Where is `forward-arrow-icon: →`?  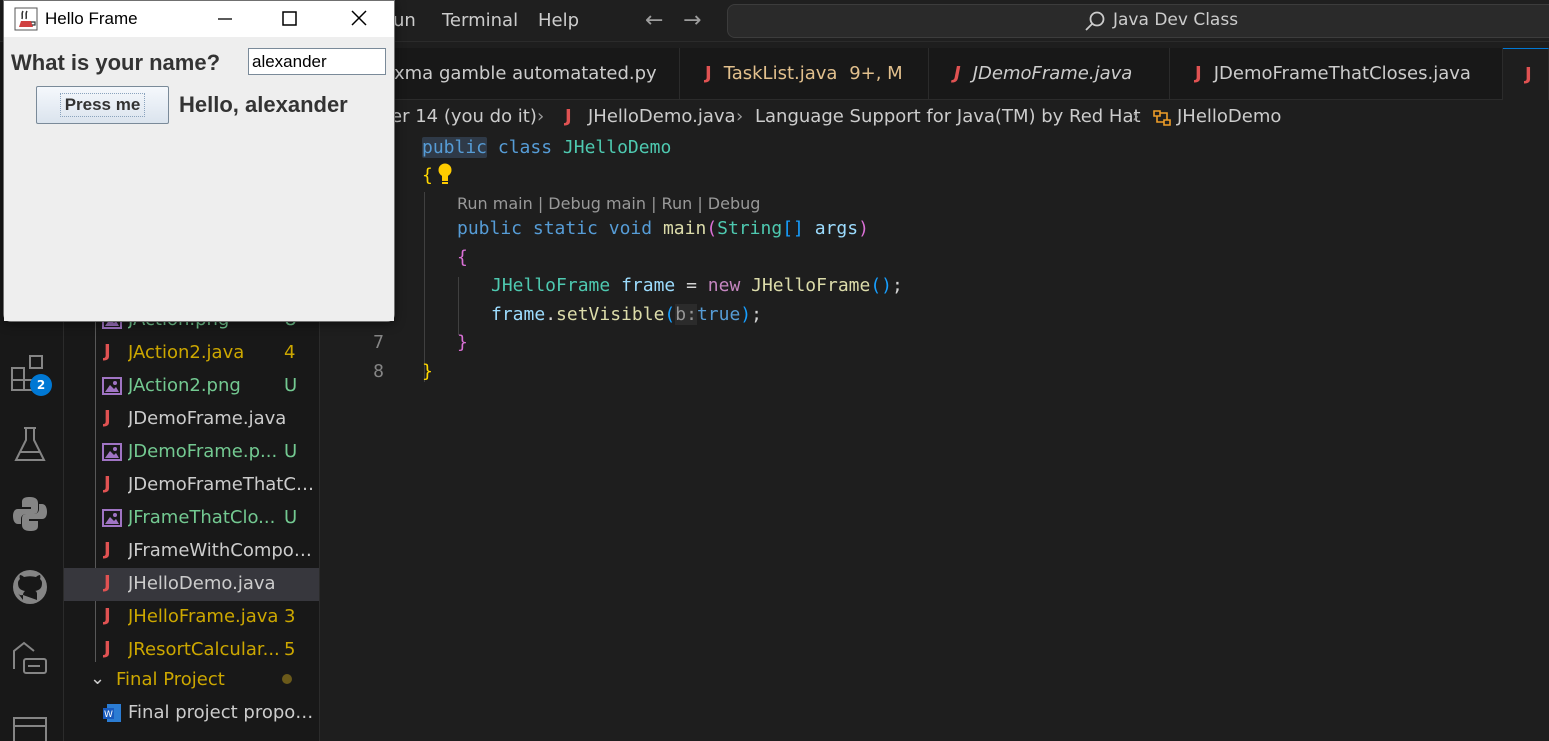 forward-arrow-icon: → is located at coordinates (692, 20).